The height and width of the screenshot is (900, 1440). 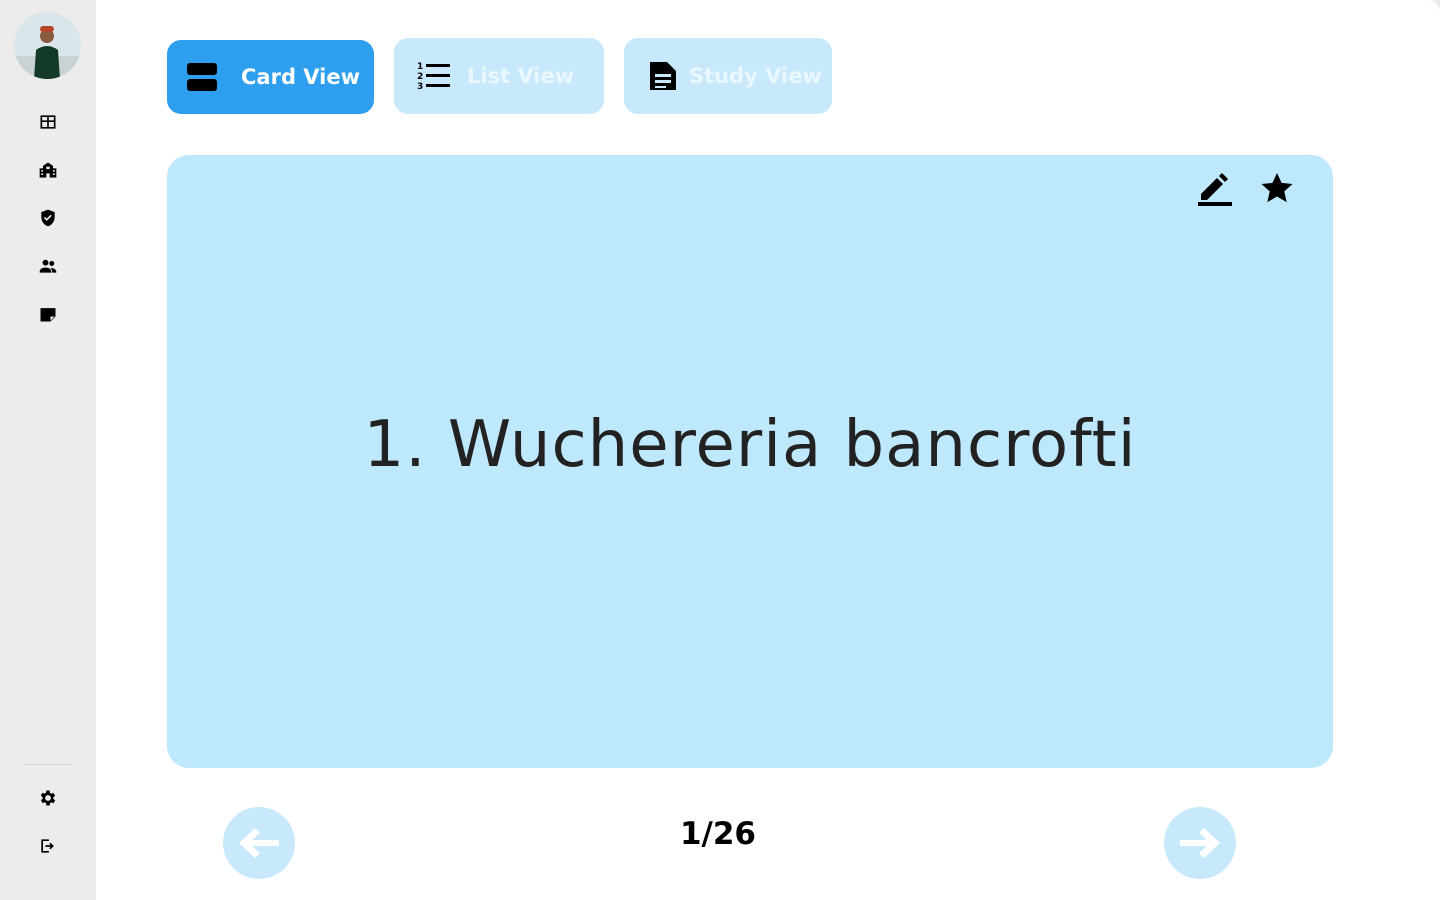 What do you see at coordinates (202, 77) in the screenshot?
I see `card-view-icon` at bounding box center [202, 77].